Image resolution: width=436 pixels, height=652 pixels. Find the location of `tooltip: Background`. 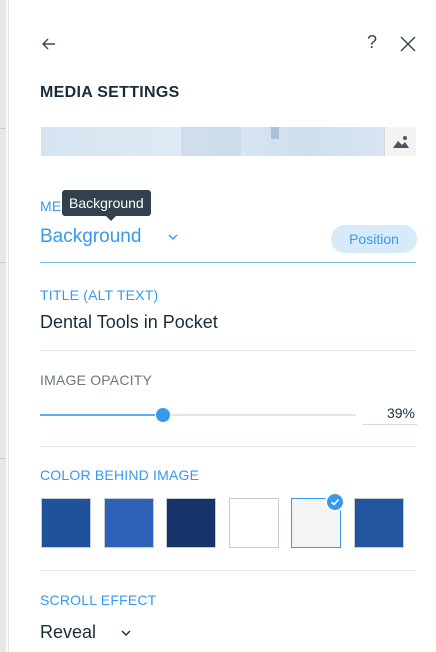

tooltip: Background is located at coordinates (106, 205).